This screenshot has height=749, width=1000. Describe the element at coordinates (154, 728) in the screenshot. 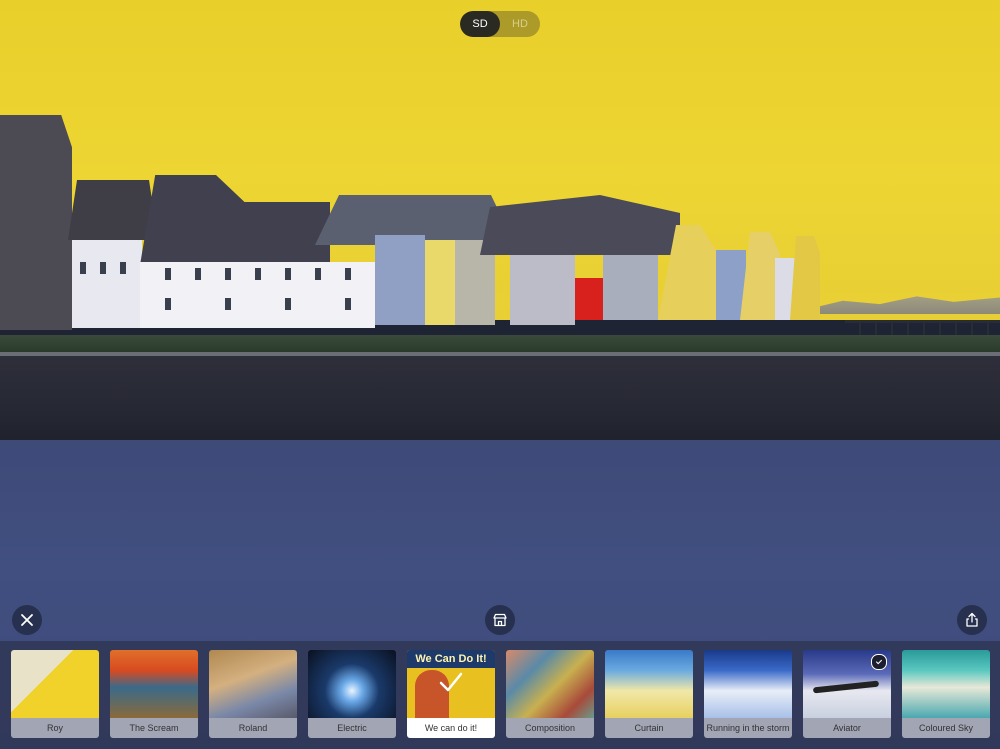

I see `filter-label: The Scream` at that location.